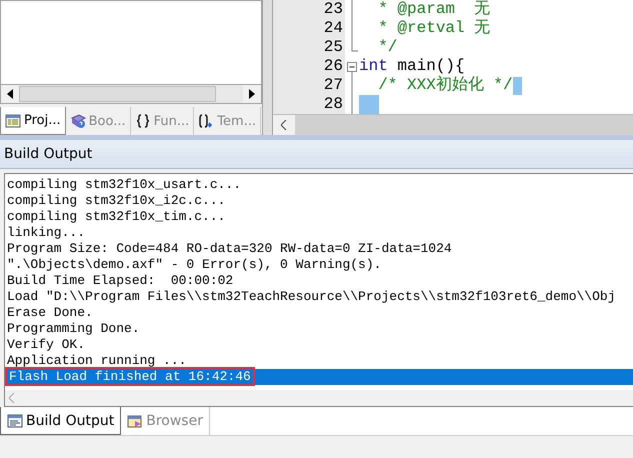 The image size is (633, 458). I want to click on code-comment: * @retval 无, so click(433, 28).